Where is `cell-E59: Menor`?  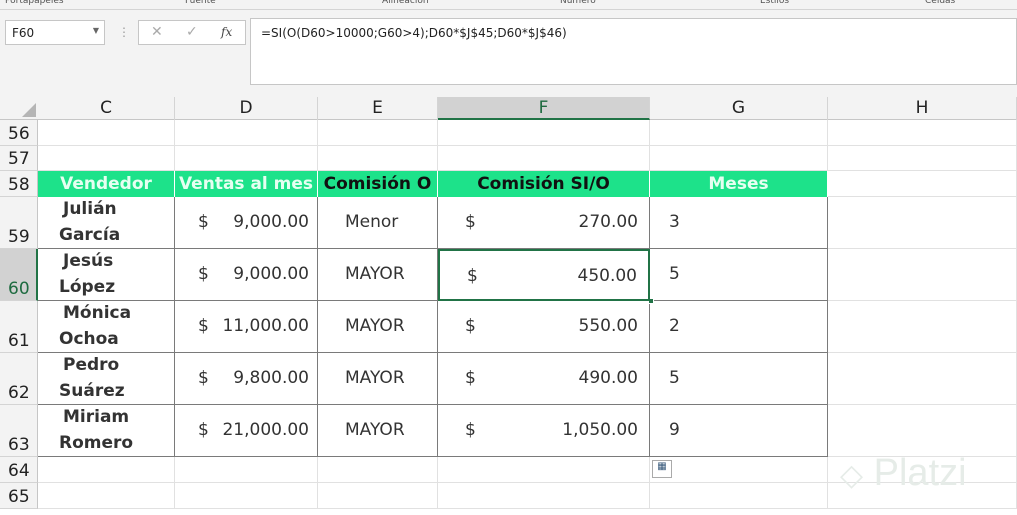
cell-E59: Menor is located at coordinates (378, 223).